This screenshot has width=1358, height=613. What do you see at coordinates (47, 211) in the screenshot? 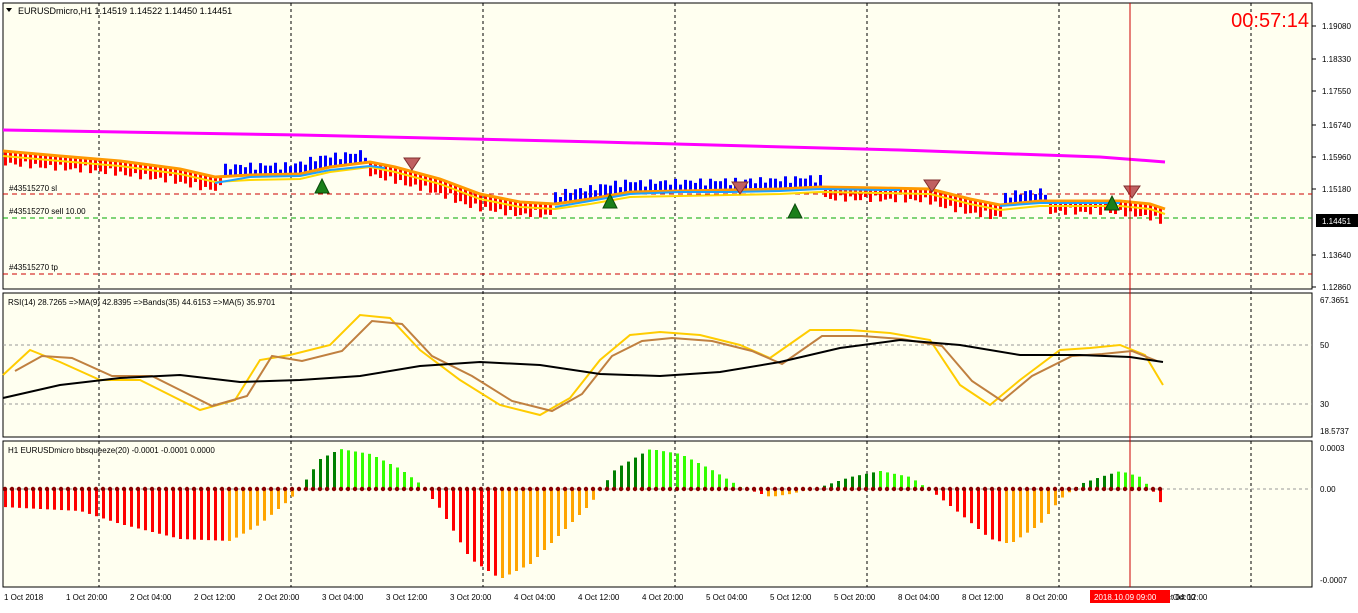
I see `entry-line-label: #43515270 sell 10.00` at bounding box center [47, 211].